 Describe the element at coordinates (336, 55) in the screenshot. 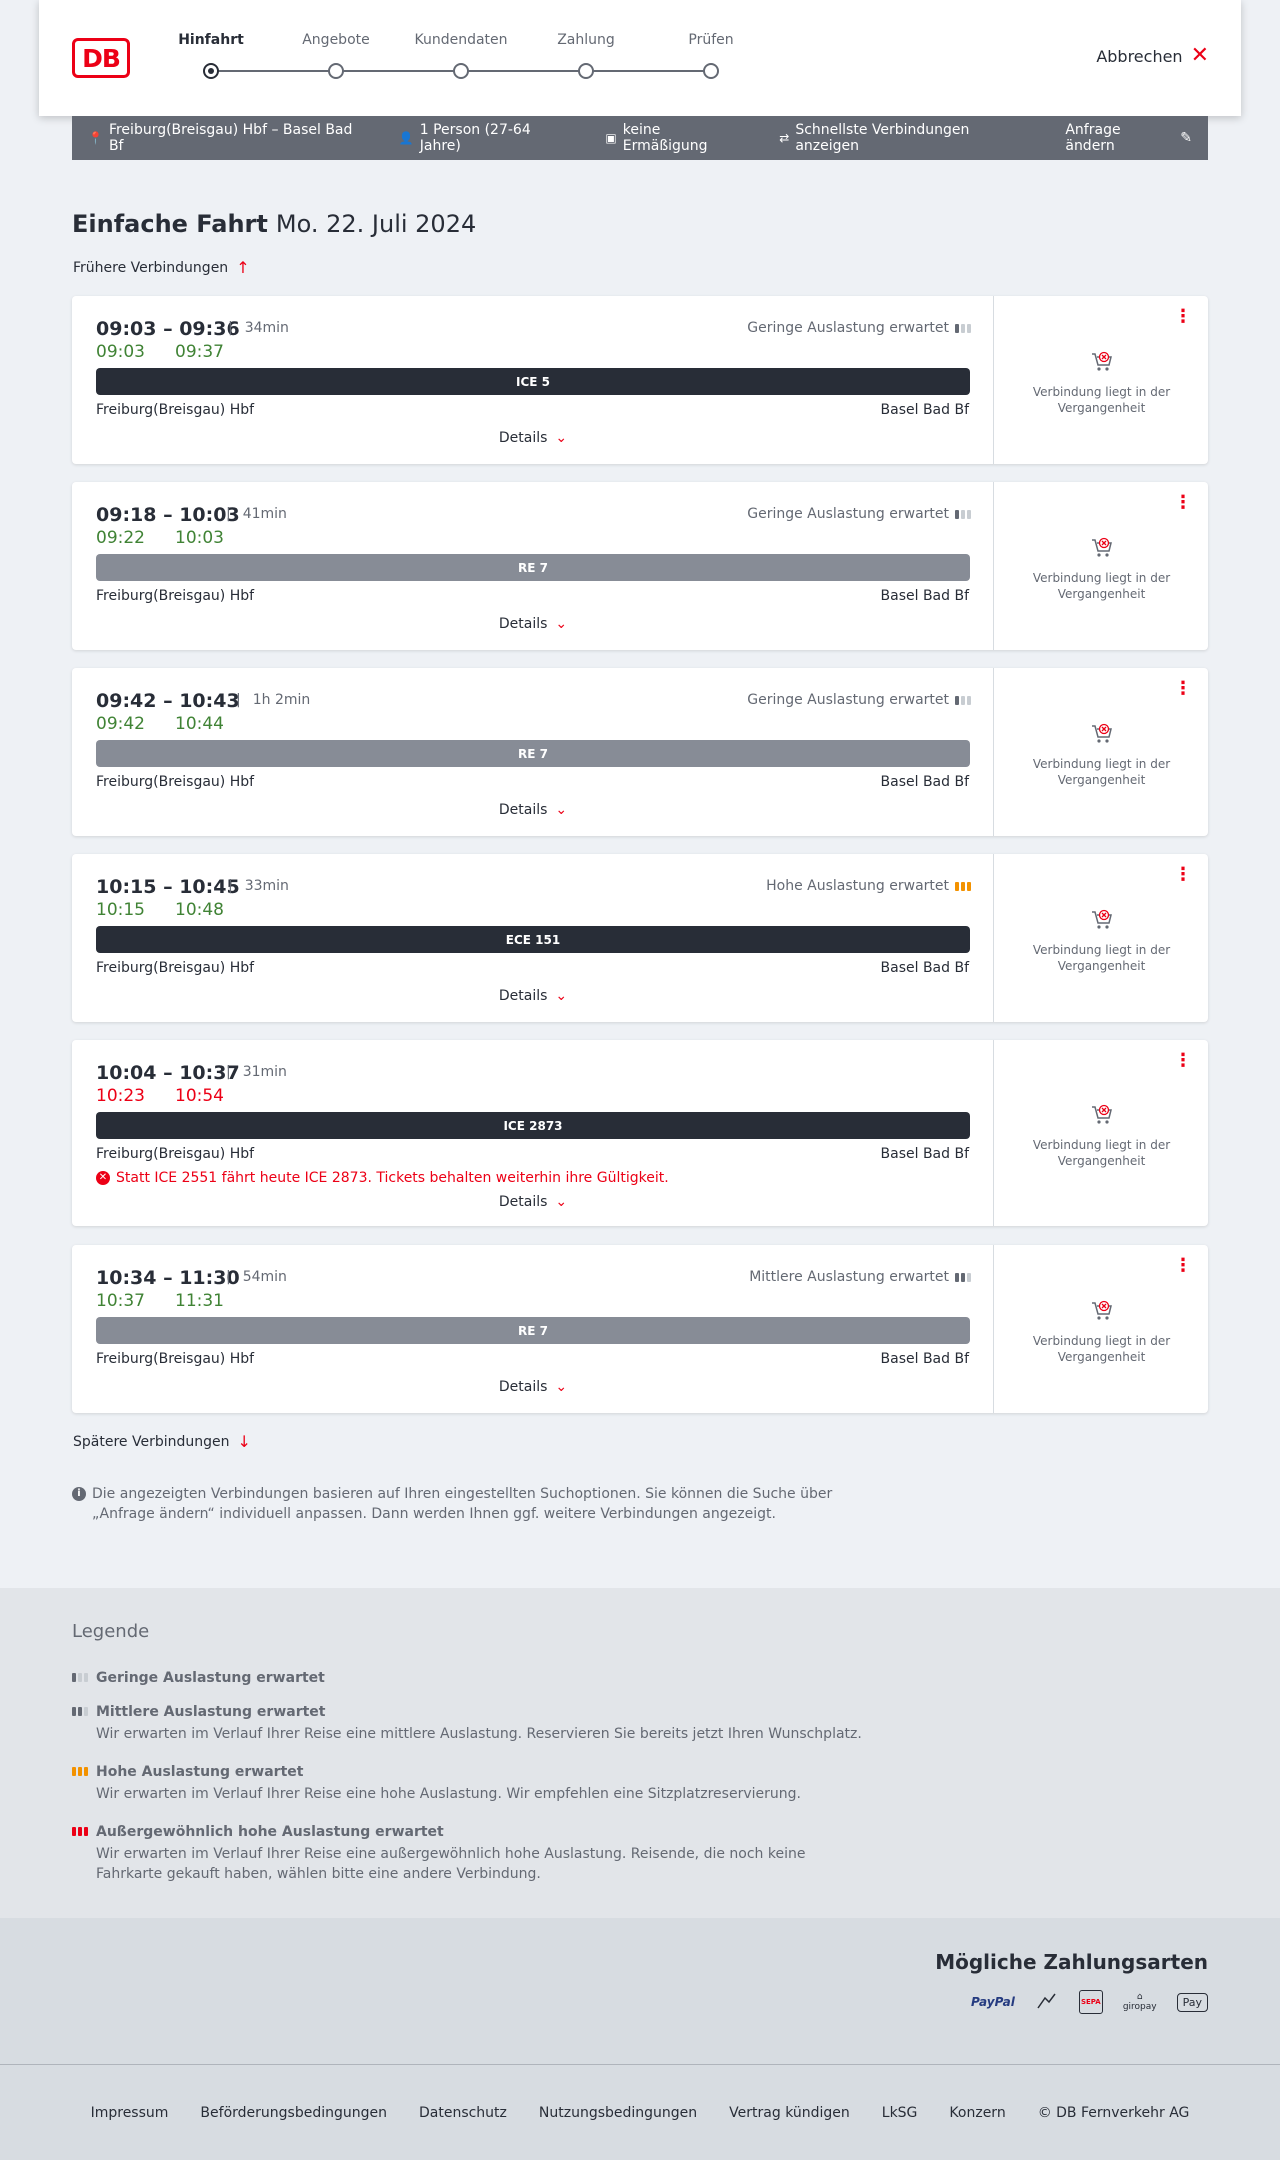

I see `step-angebote: Angebote` at that location.